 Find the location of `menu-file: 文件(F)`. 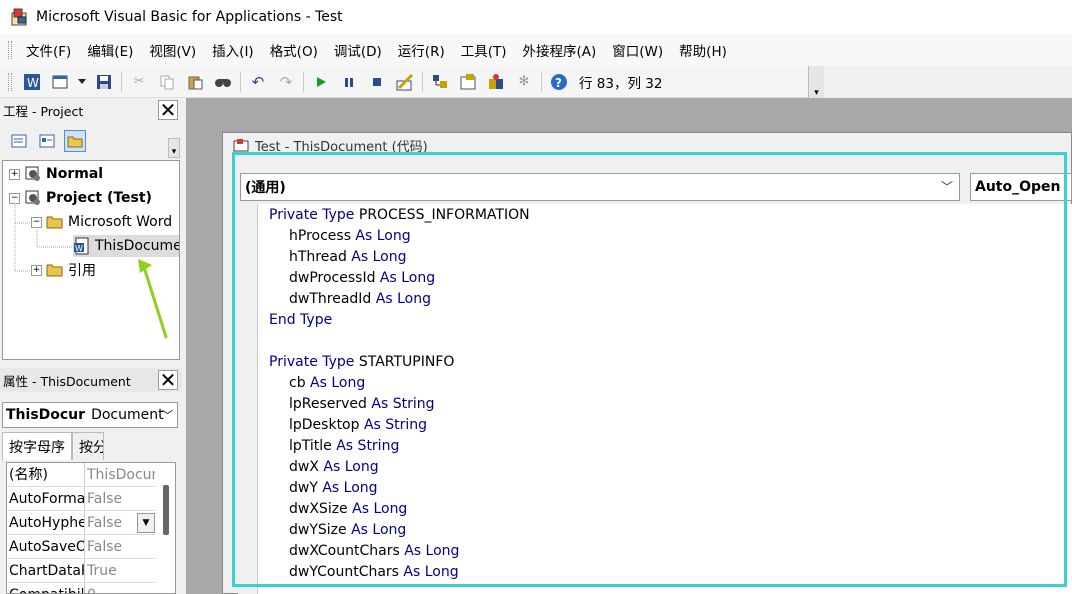

menu-file: 文件(F) is located at coordinates (48, 50).